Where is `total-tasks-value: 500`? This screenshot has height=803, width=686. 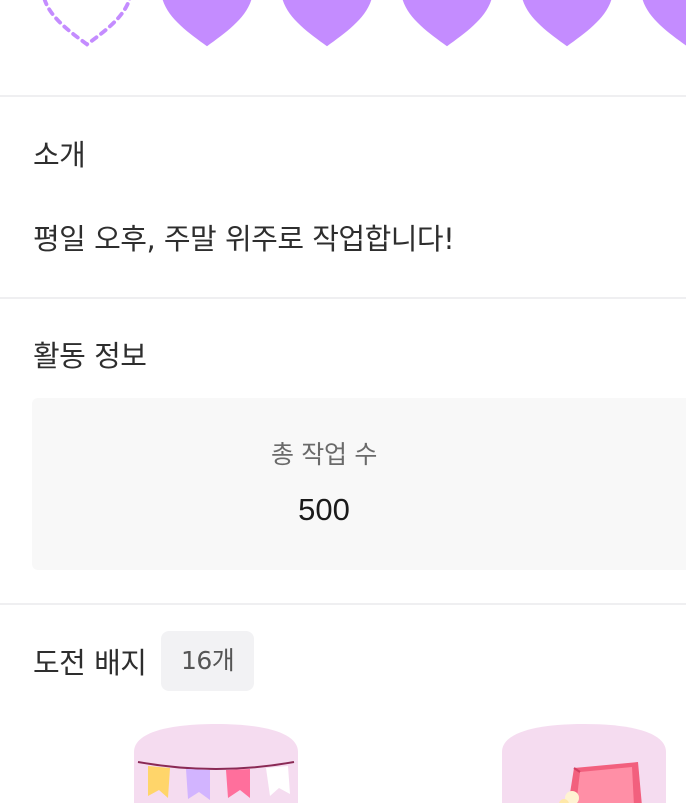 total-tasks-value: 500 is located at coordinates (324, 509).